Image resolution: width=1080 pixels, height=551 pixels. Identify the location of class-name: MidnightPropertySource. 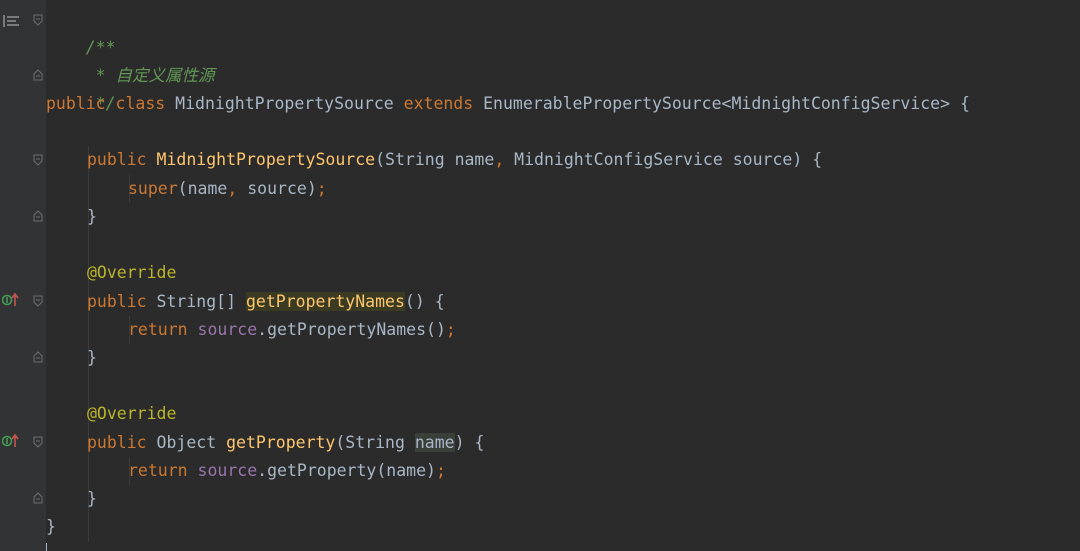
(284, 103).